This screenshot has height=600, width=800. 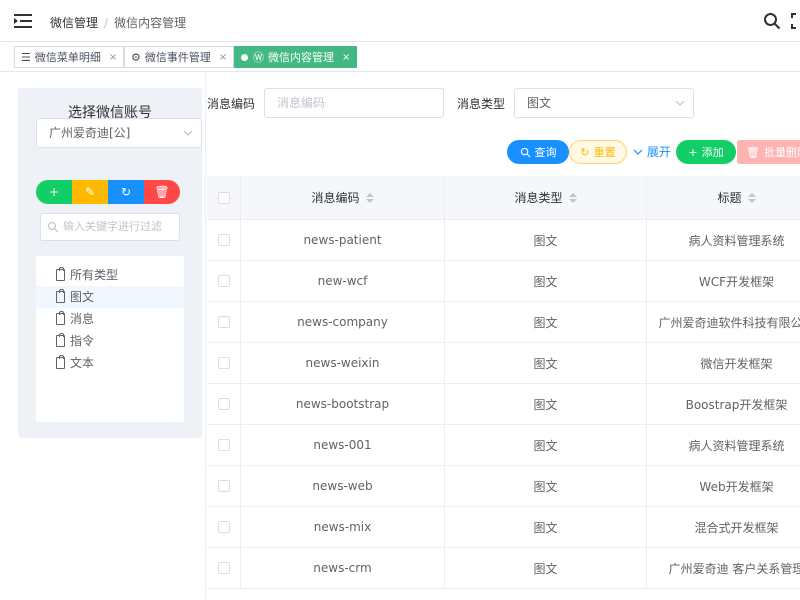 I want to click on table-row: news-company 图文 广州爱奇迪软件科技有限公司, so click(x=503, y=322).